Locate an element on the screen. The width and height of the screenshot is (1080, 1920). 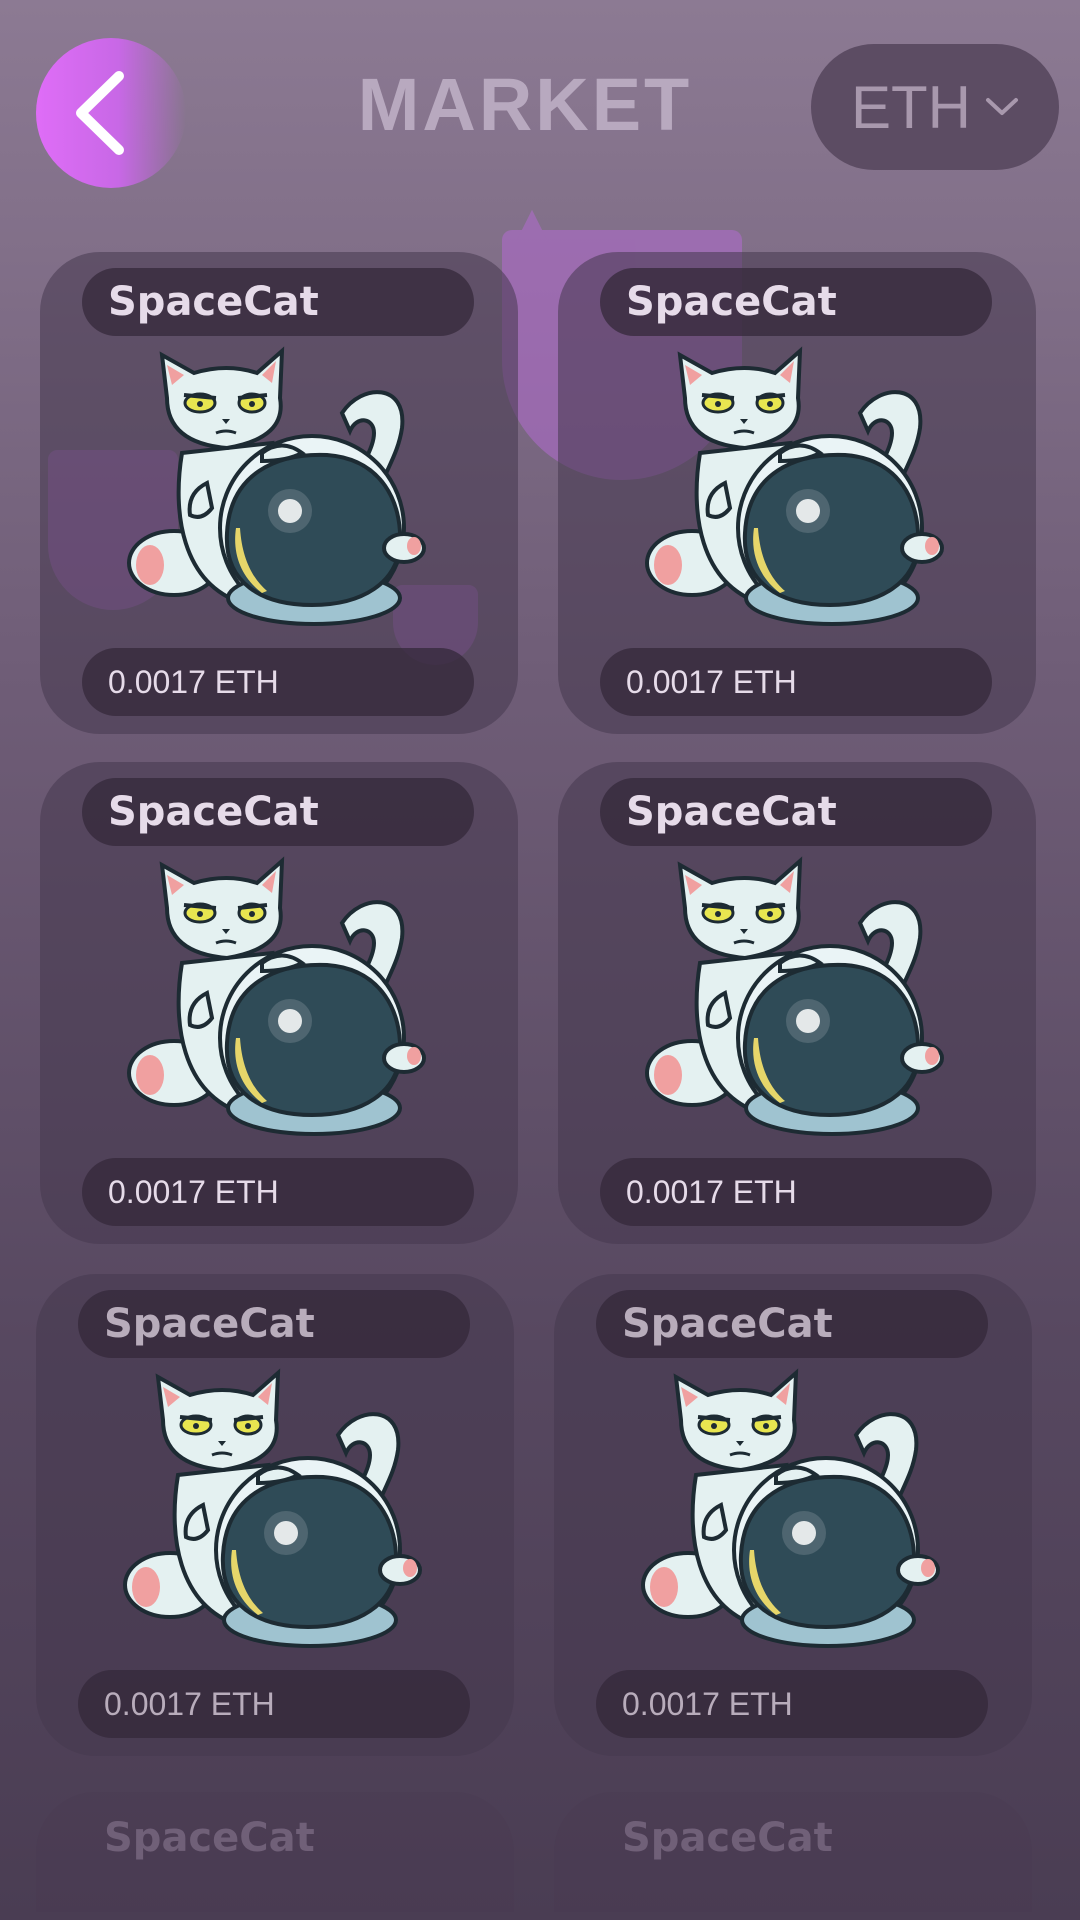
chevron-down-icon is located at coordinates (1002, 106).